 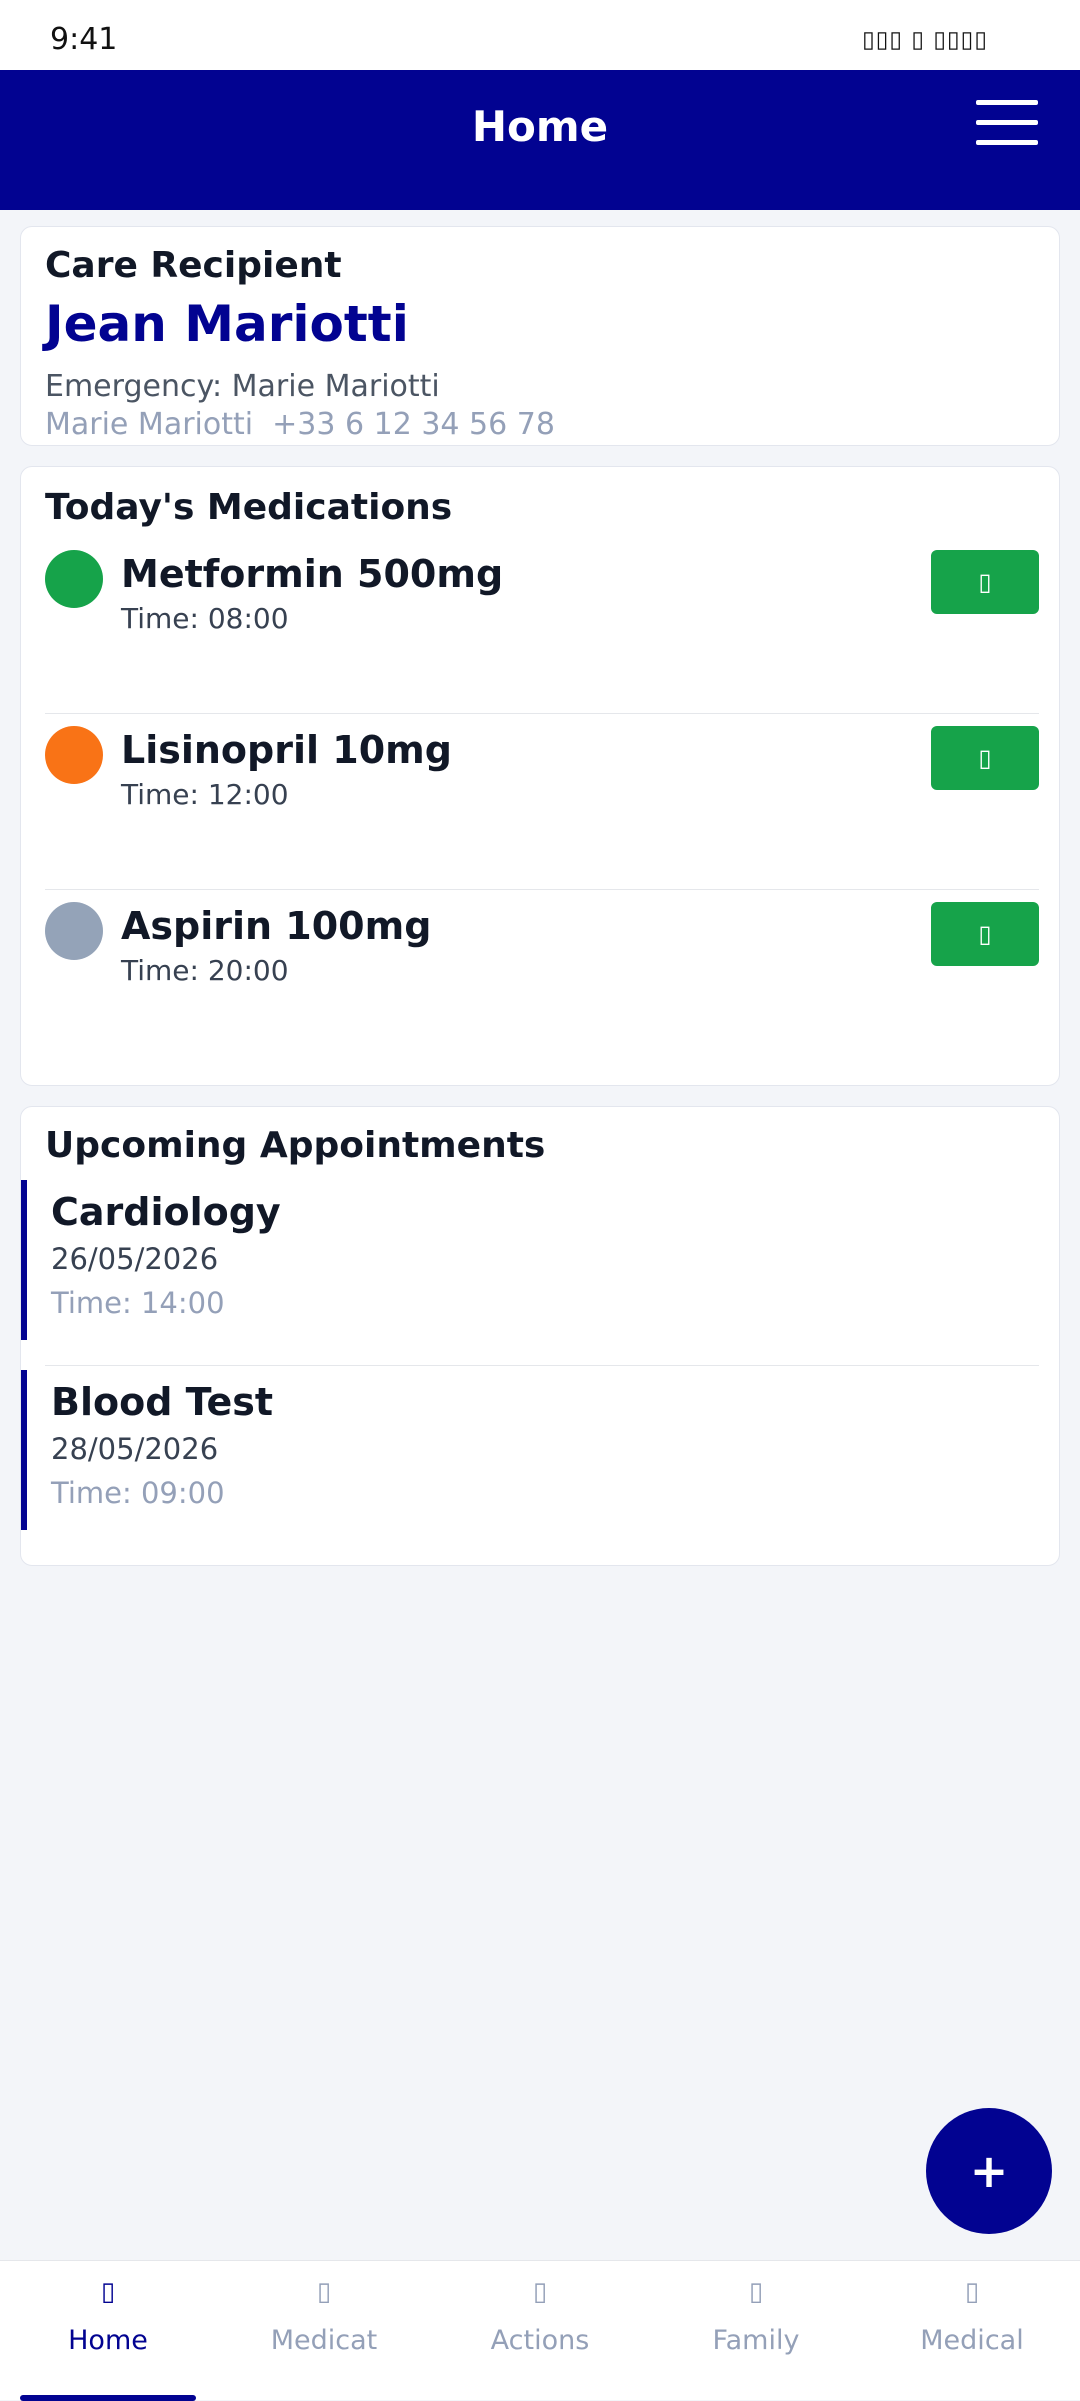 I want to click on actions-icon: ▯, so click(x=540, y=2292).